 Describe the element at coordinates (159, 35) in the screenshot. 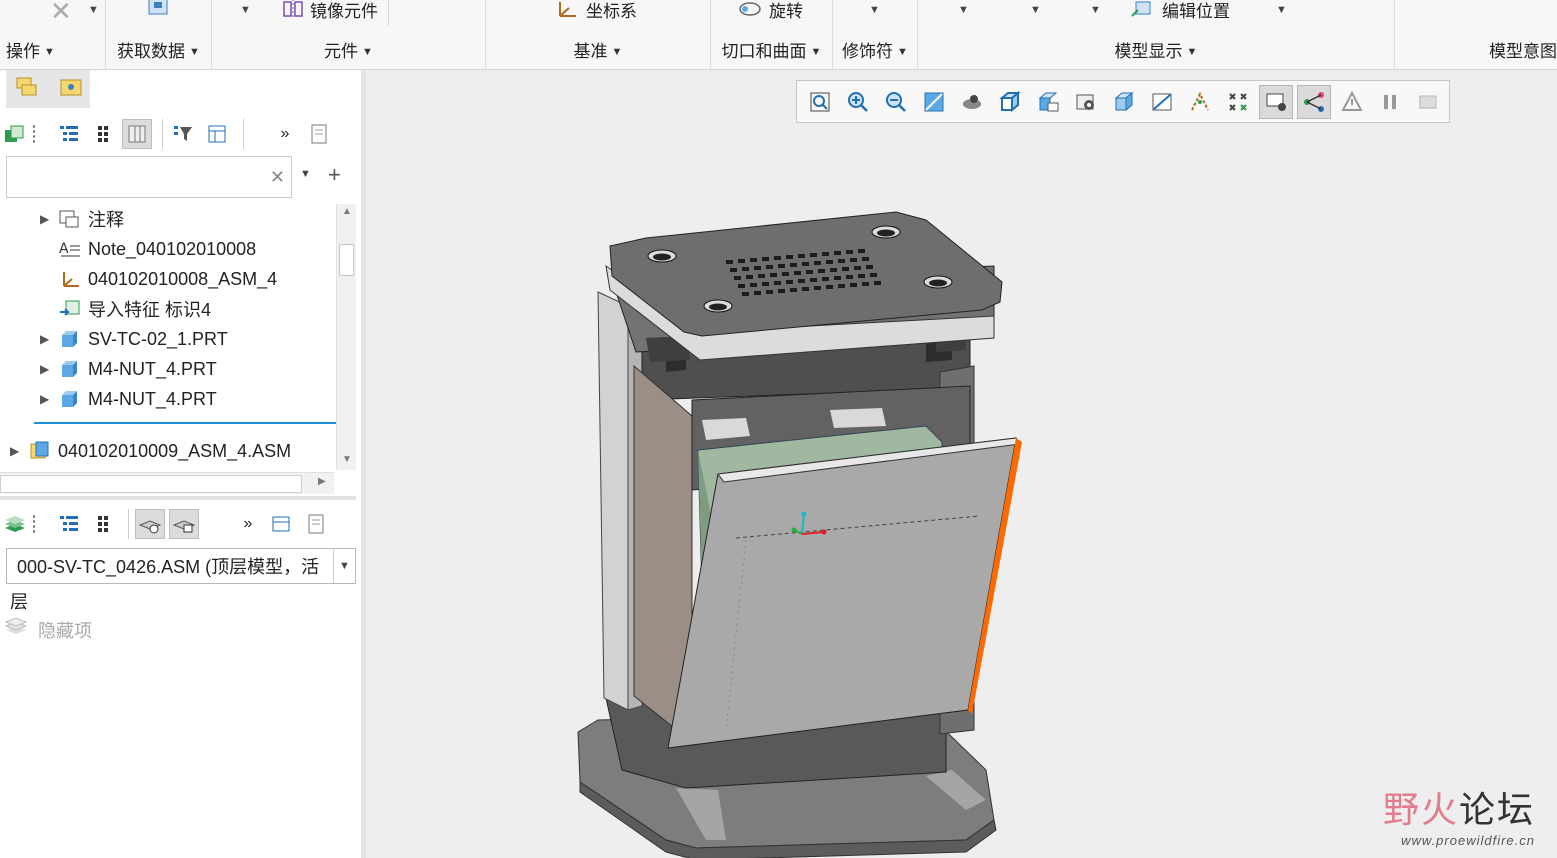

I see `group-get-data: 获取数据 ▼` at that location.